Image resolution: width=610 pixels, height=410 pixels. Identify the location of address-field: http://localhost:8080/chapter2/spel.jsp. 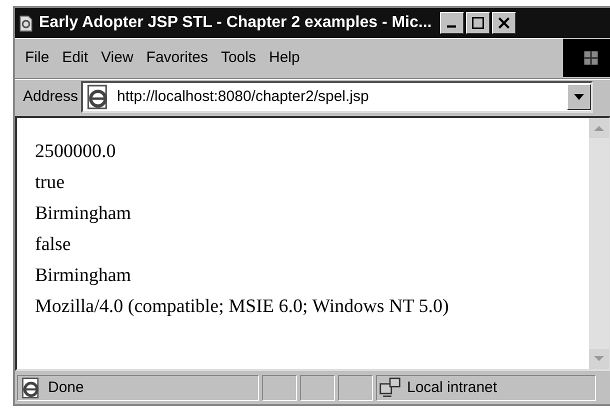
(337, 97).